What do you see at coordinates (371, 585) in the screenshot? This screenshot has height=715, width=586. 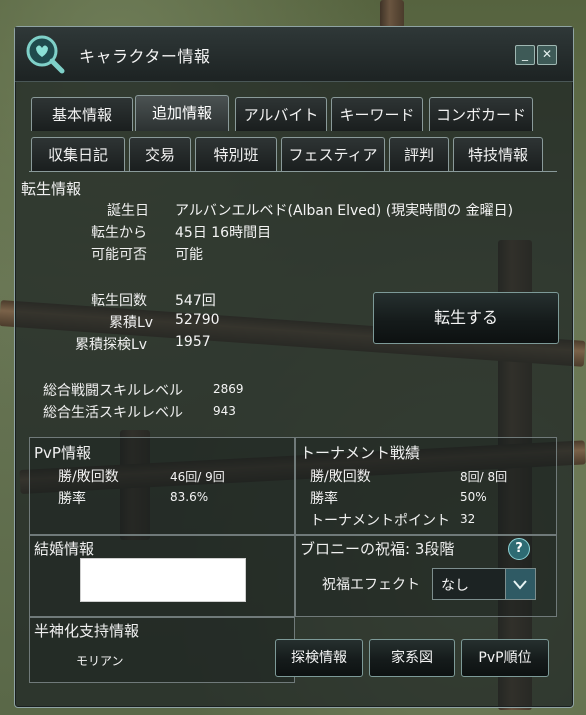 I see `blessing-effect-label: 祝福エフェクト` at bounding box center [371, 585].